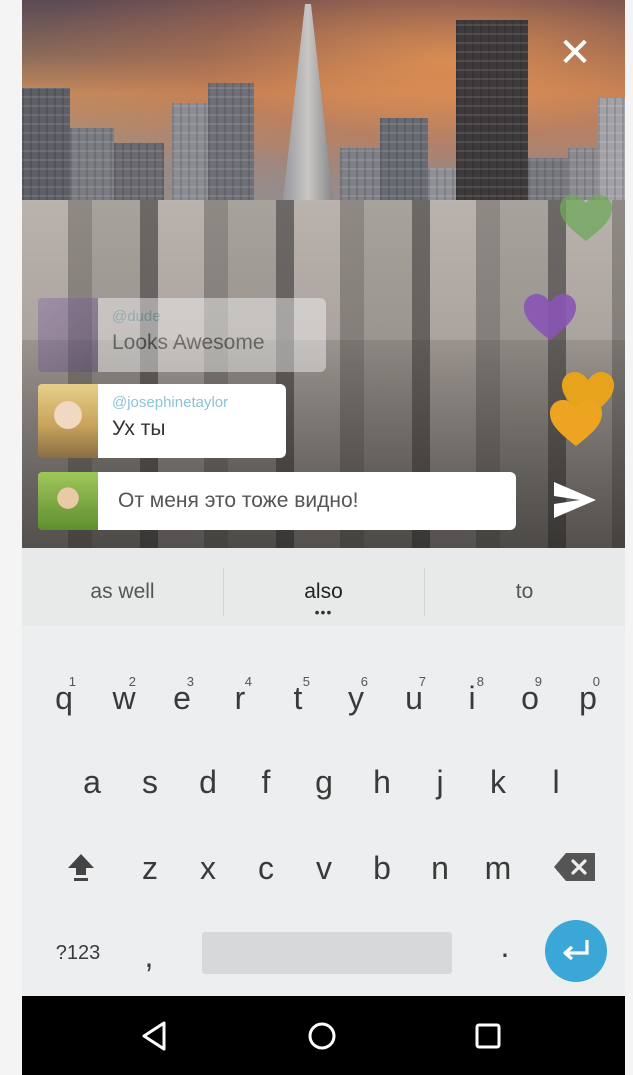 Image resolution: width=633 pixels, height=1075 pixels. I want to click on suggestion-also: also •••, so click(323, 587).